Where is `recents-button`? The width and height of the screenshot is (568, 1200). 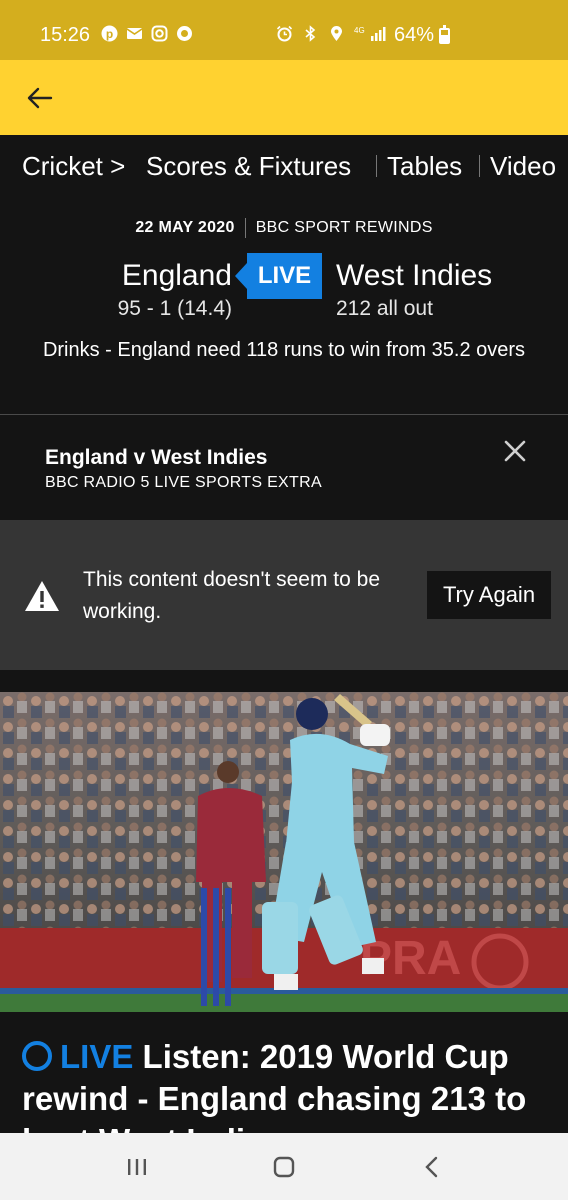
recents-button is located at coordinates (137, 1167).